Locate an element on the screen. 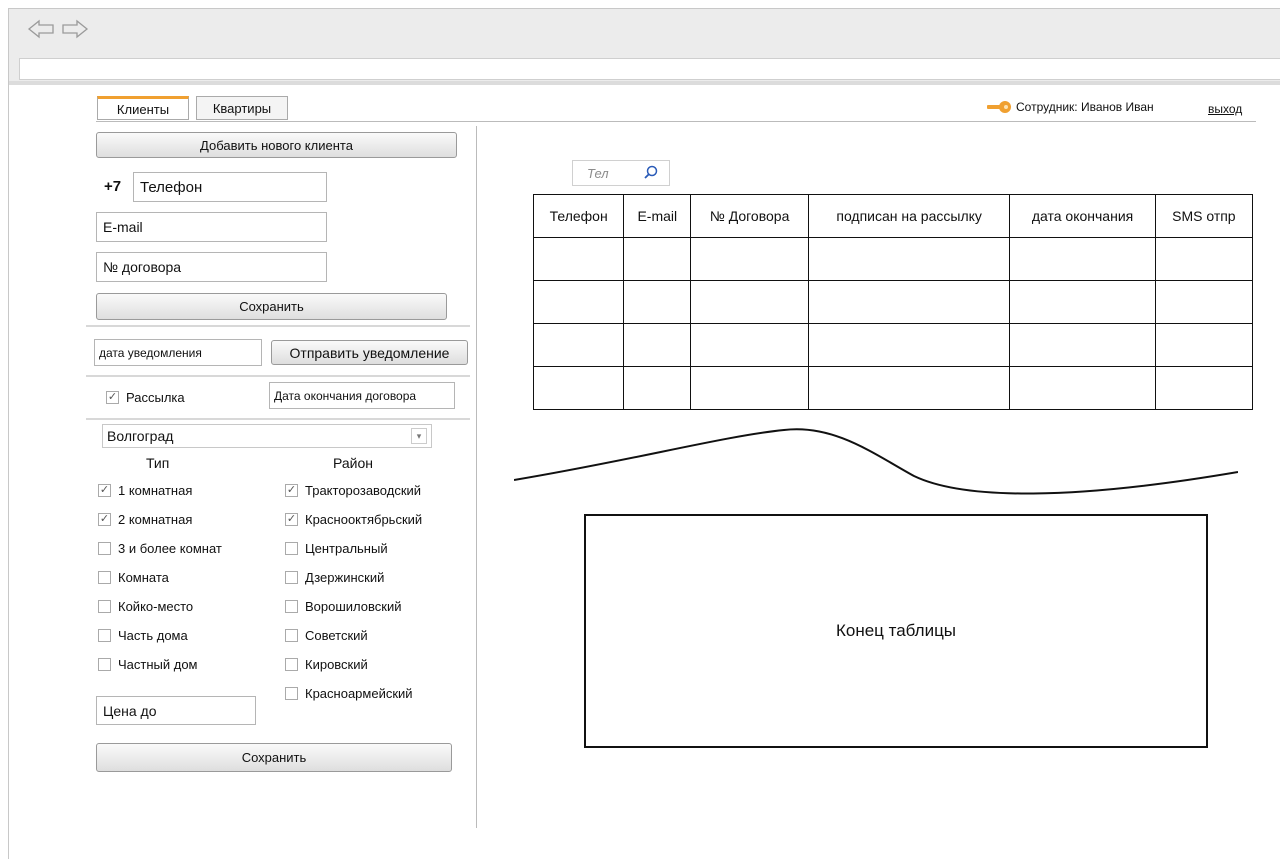  contract-number-input: № договора is located at coordinates (211, 267).